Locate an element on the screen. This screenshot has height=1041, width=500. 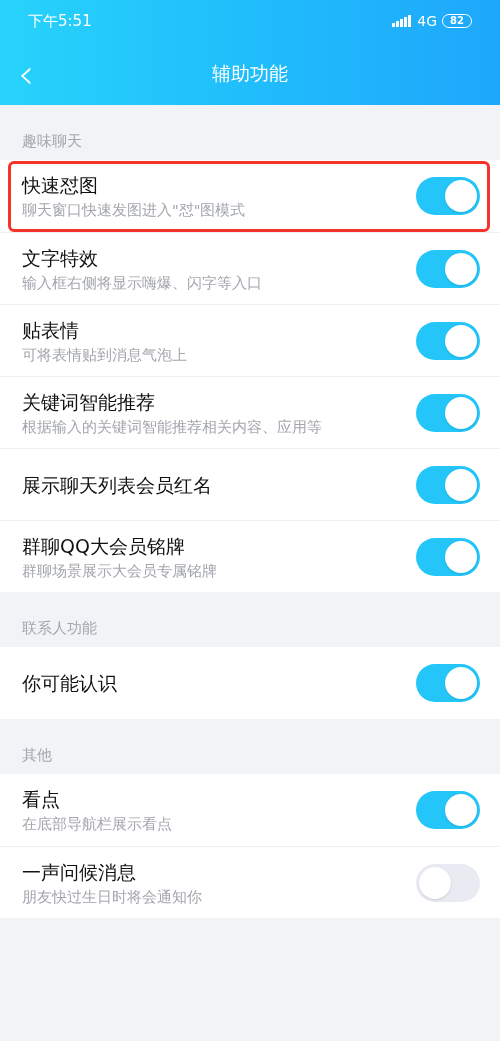
setting-title: 群聊QQ大会员铭牌 is located at coordinates (104, 545).